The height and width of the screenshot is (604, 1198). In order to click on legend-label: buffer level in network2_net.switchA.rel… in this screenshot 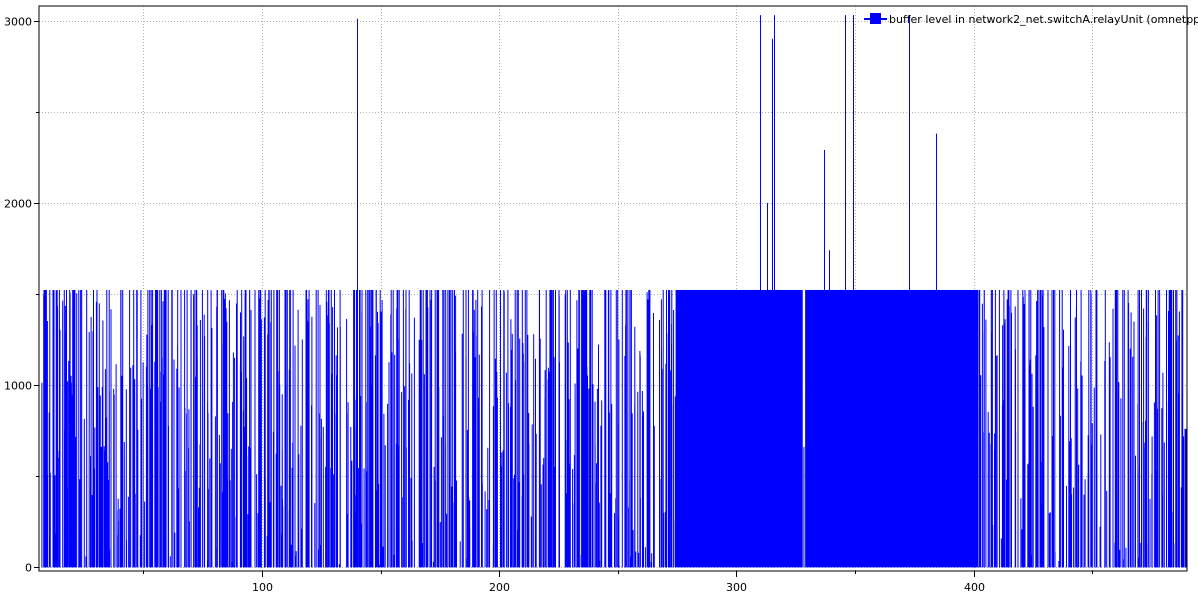, I will do `click(1043, 19)`.